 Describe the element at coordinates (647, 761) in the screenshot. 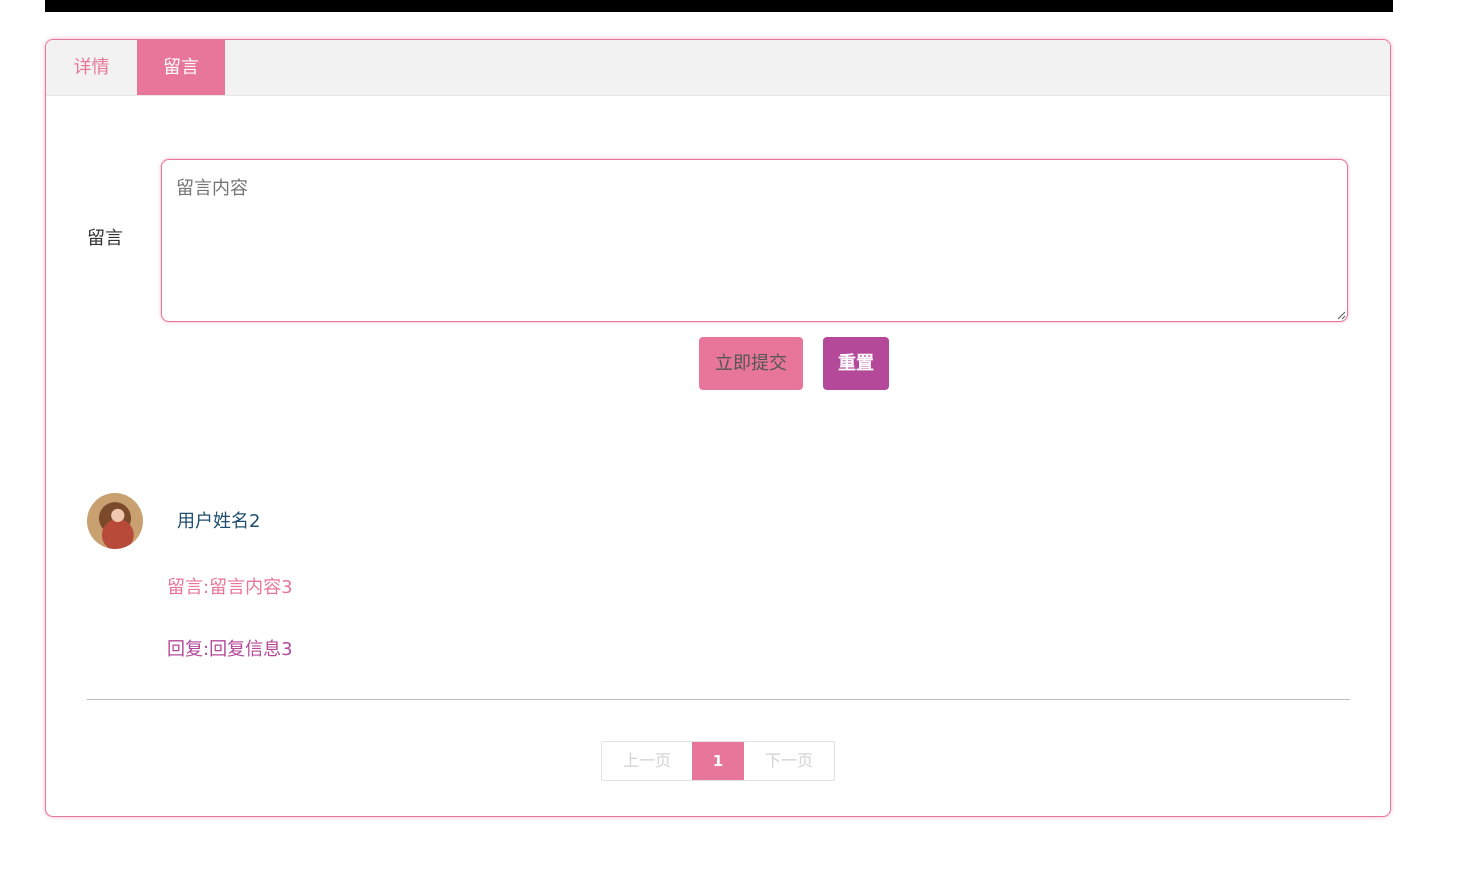

I see `prev-page-button: 上一页` at that location.